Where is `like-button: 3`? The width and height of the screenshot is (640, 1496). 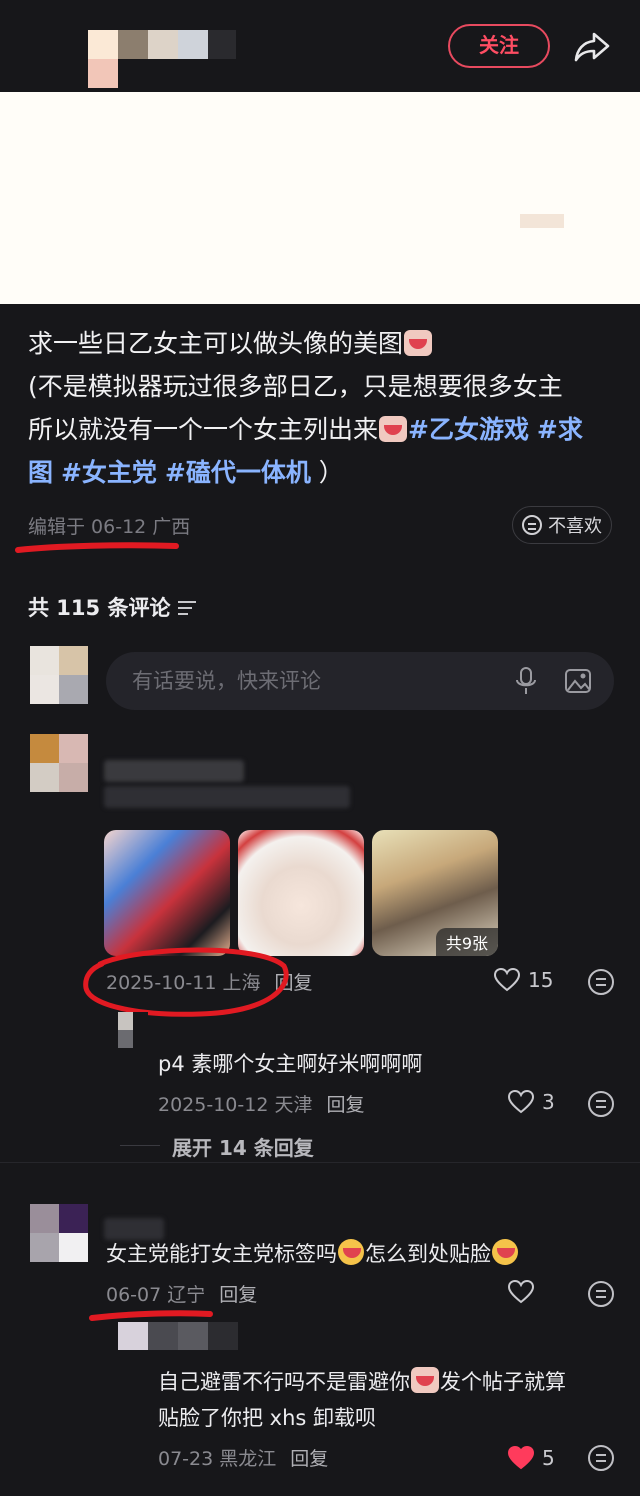
like-button: 3 is located at coordinates (531, 1102).